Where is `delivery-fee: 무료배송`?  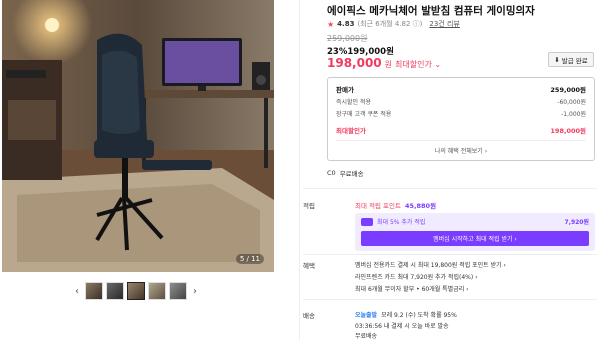 delivery-fee: 무료배송 is located at coordinates (366, 336).